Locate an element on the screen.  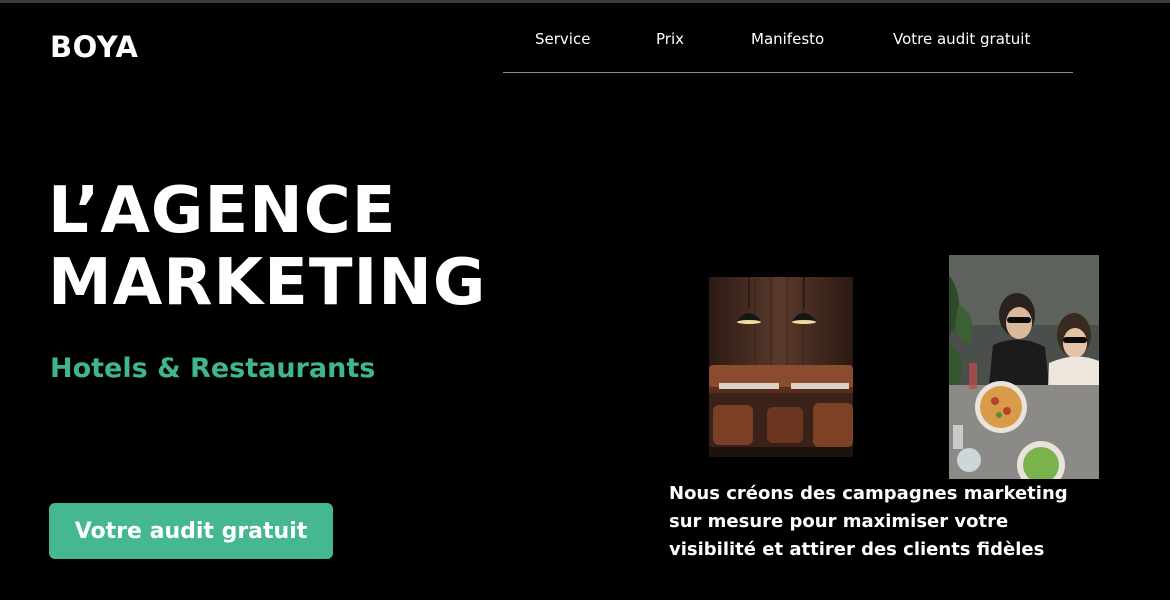
nav-item-service: Service is located at coordinates (562, 39).